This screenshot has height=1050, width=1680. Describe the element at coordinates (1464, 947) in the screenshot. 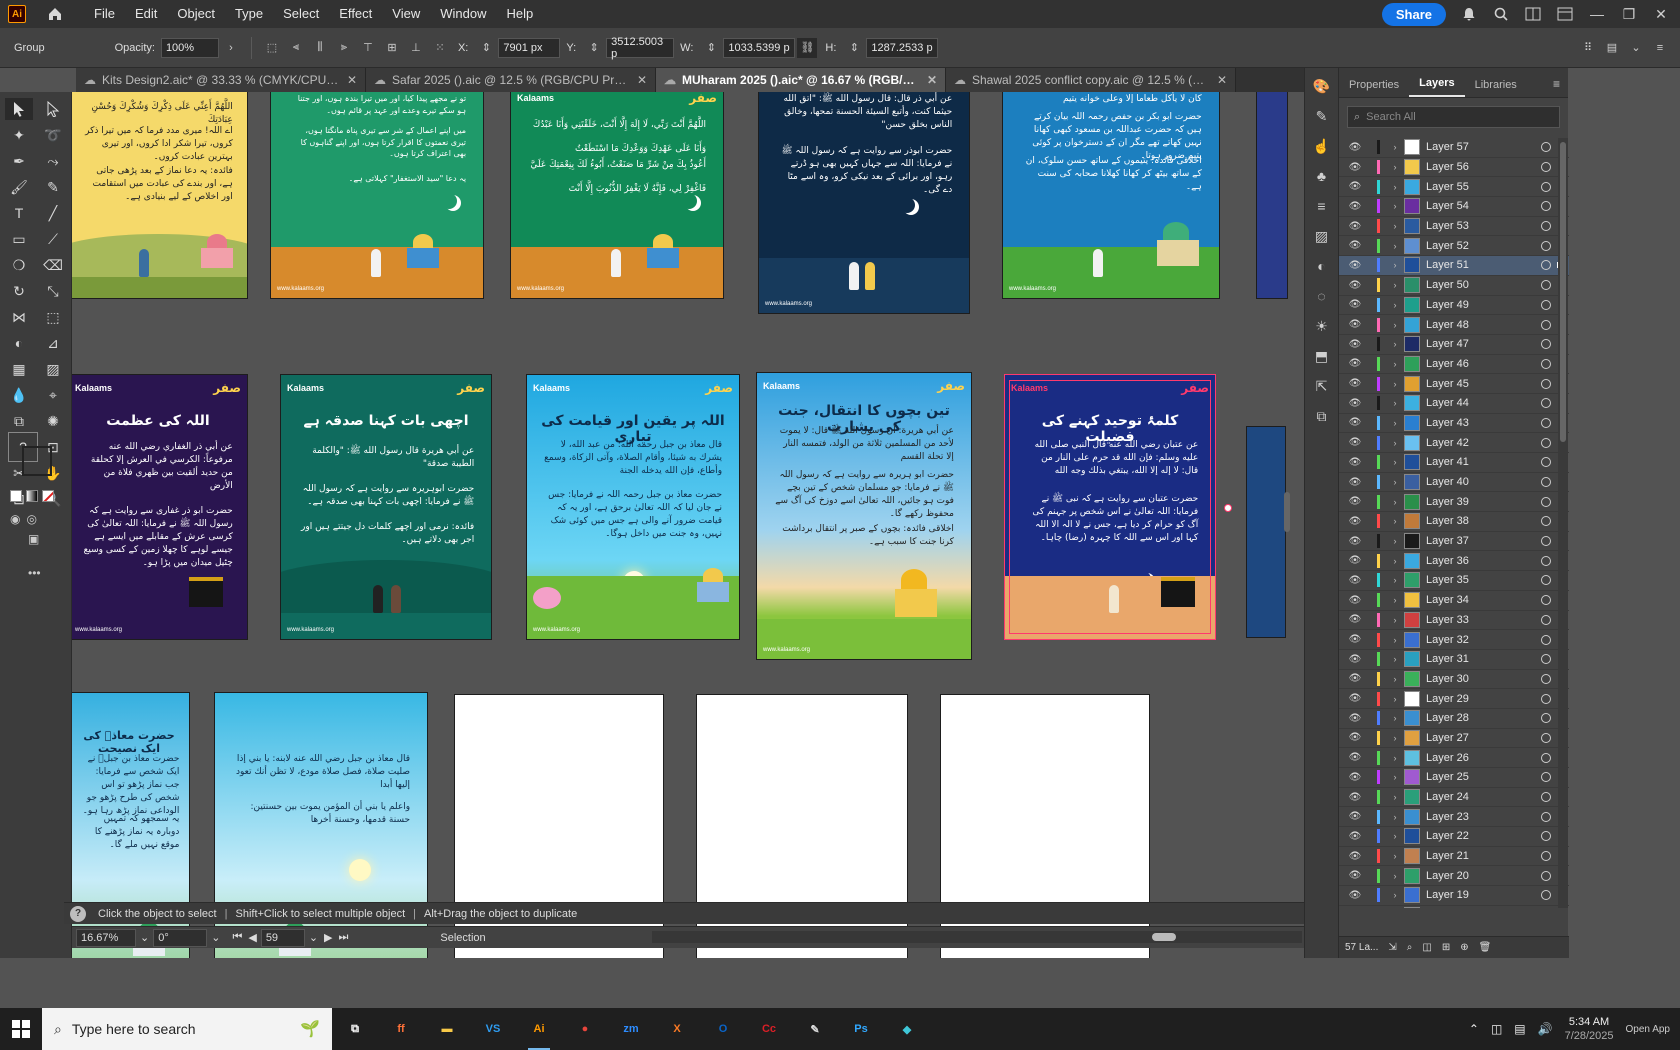

I see `create-new-layer-icon: ⊕` at that location.